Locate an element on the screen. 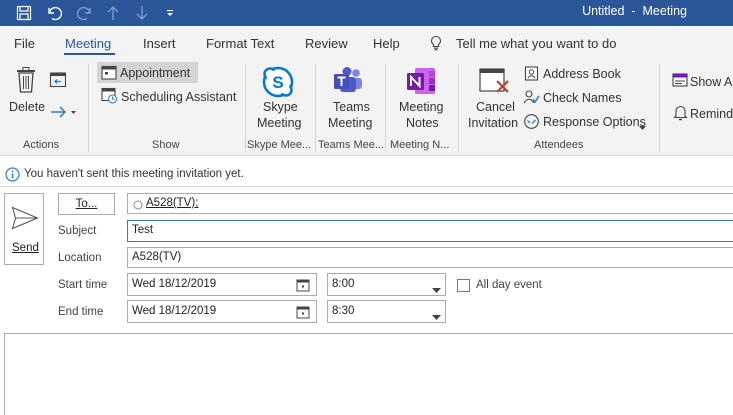  send-button: Send is located at coordinates (24, 229).